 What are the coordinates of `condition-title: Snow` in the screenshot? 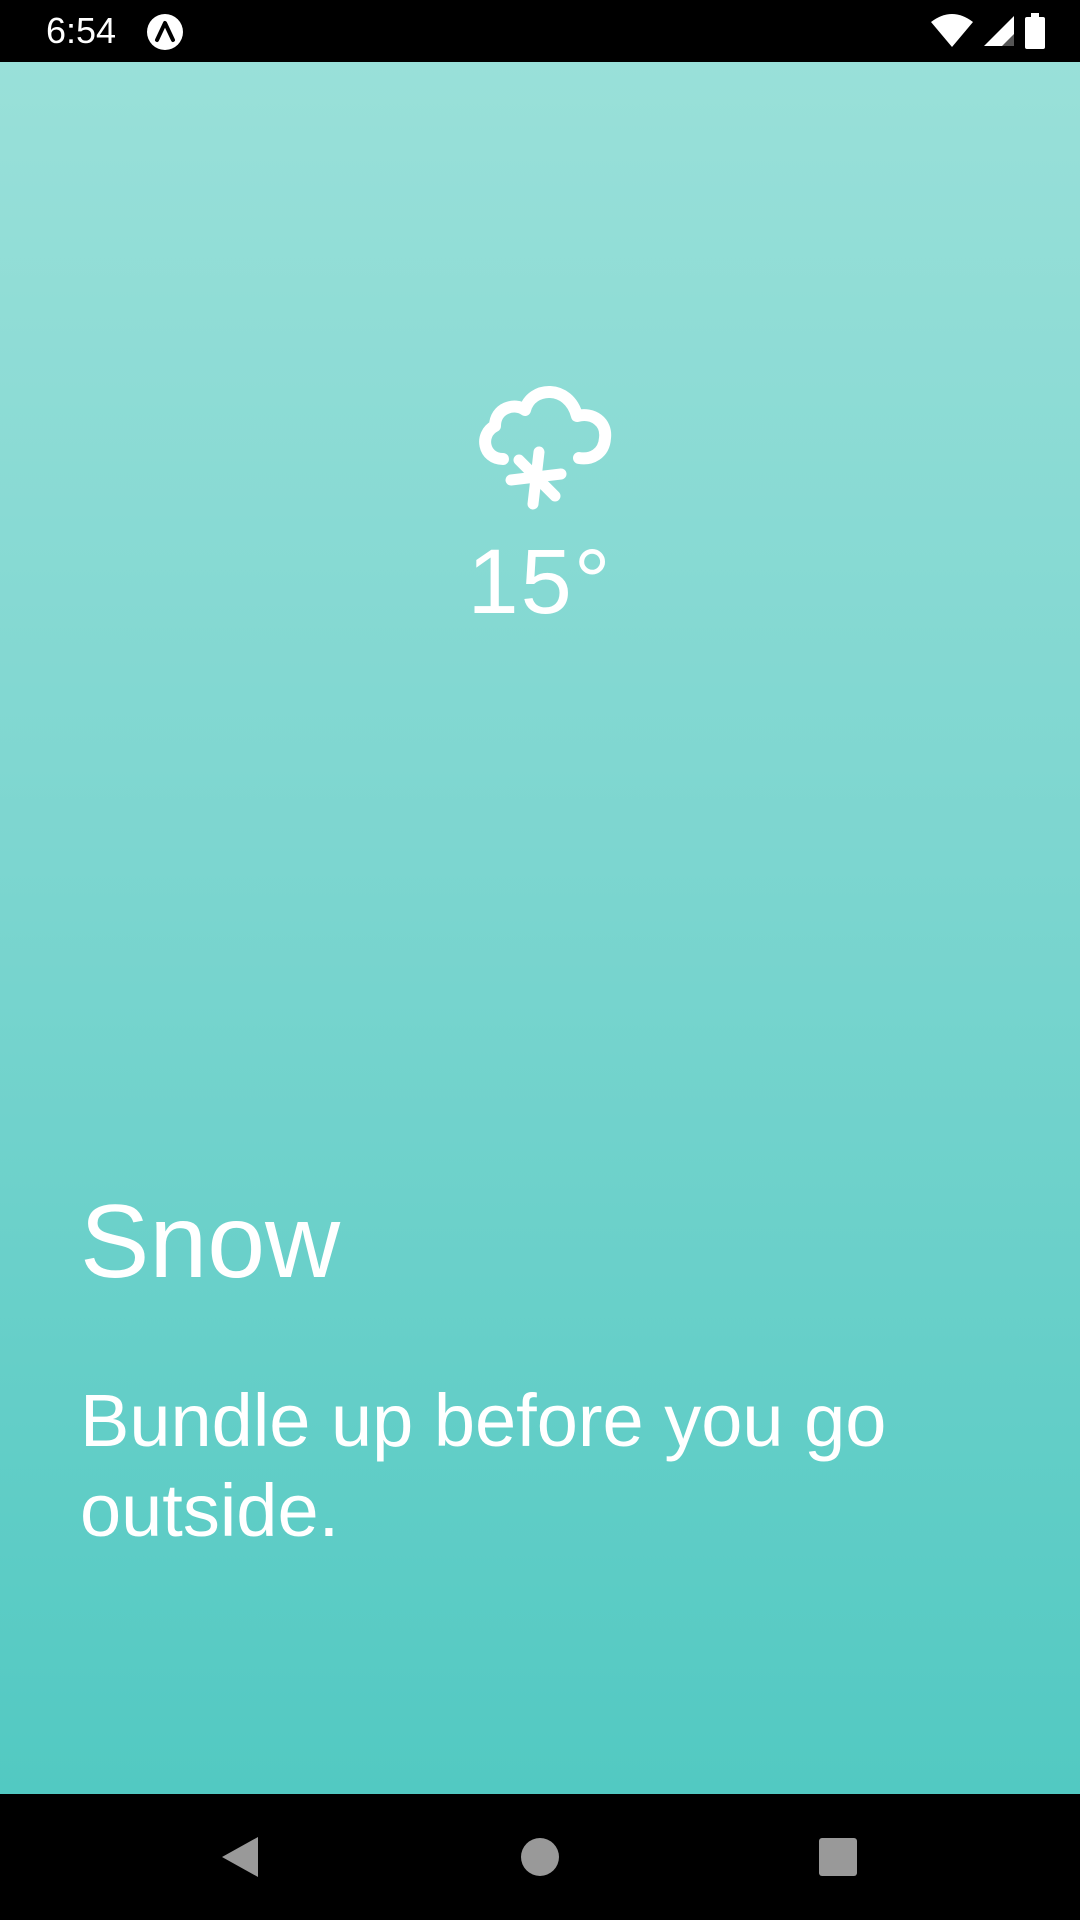 It's located at (210, 1242).